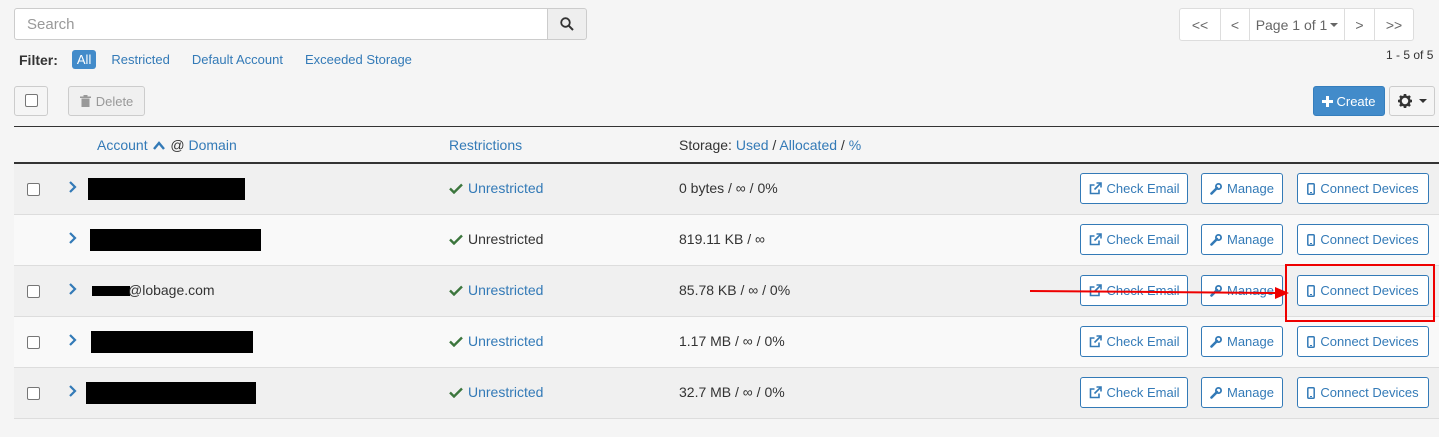  What do you see at coordinates (1359, 24) in the screenshot?
I see `next-page-button: >` at bounding box center [1359, 24].